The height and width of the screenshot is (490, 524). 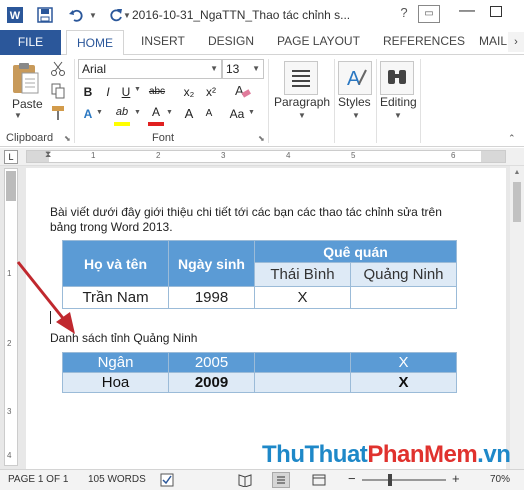 I want to click on editing-dropdown-icon: ▼, so click(x=398, y=115).